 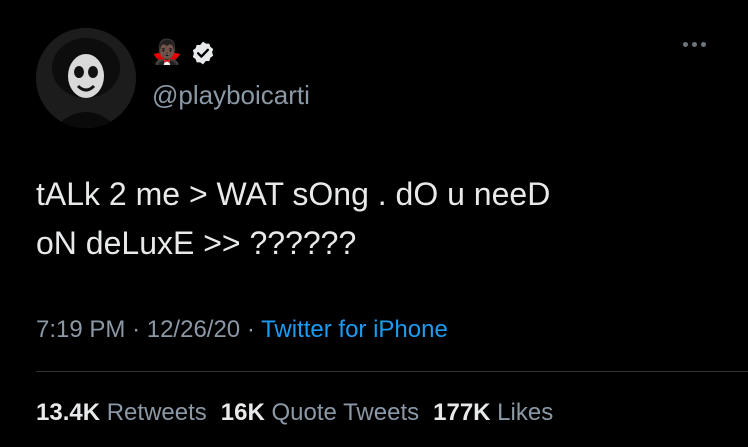 What do you see at coordinates (156, 412) in the screenshot?
I see `retweets-label: Retweets` at bounding box center [156, 412].